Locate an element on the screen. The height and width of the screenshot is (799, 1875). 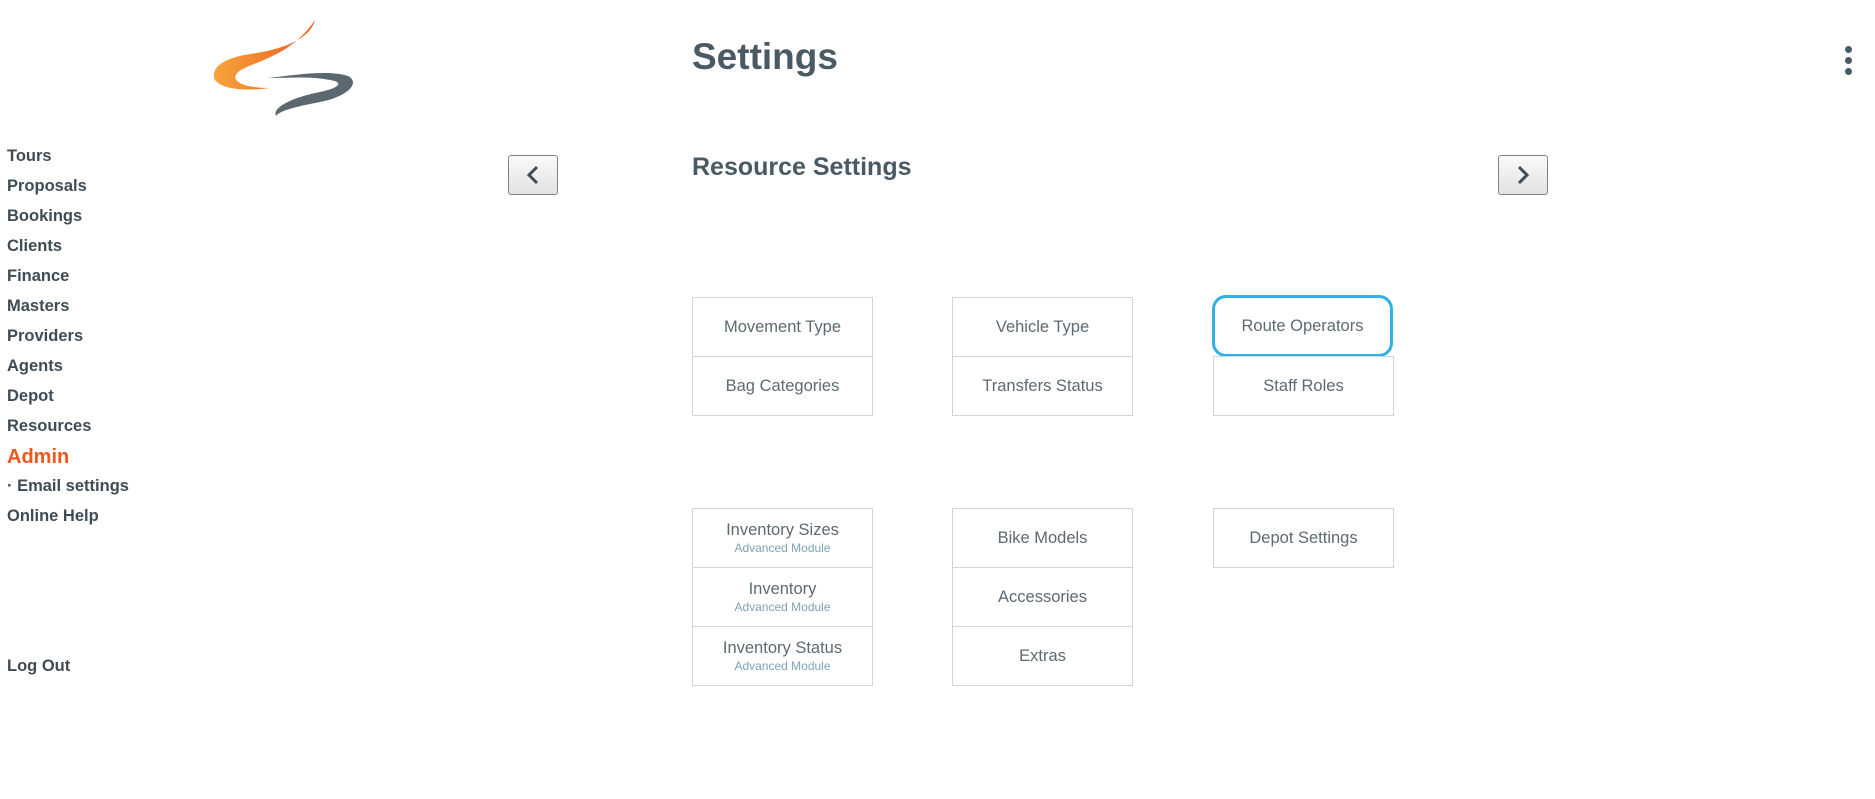
tile-label: Bike Models is located at coordinates (1042, 537).